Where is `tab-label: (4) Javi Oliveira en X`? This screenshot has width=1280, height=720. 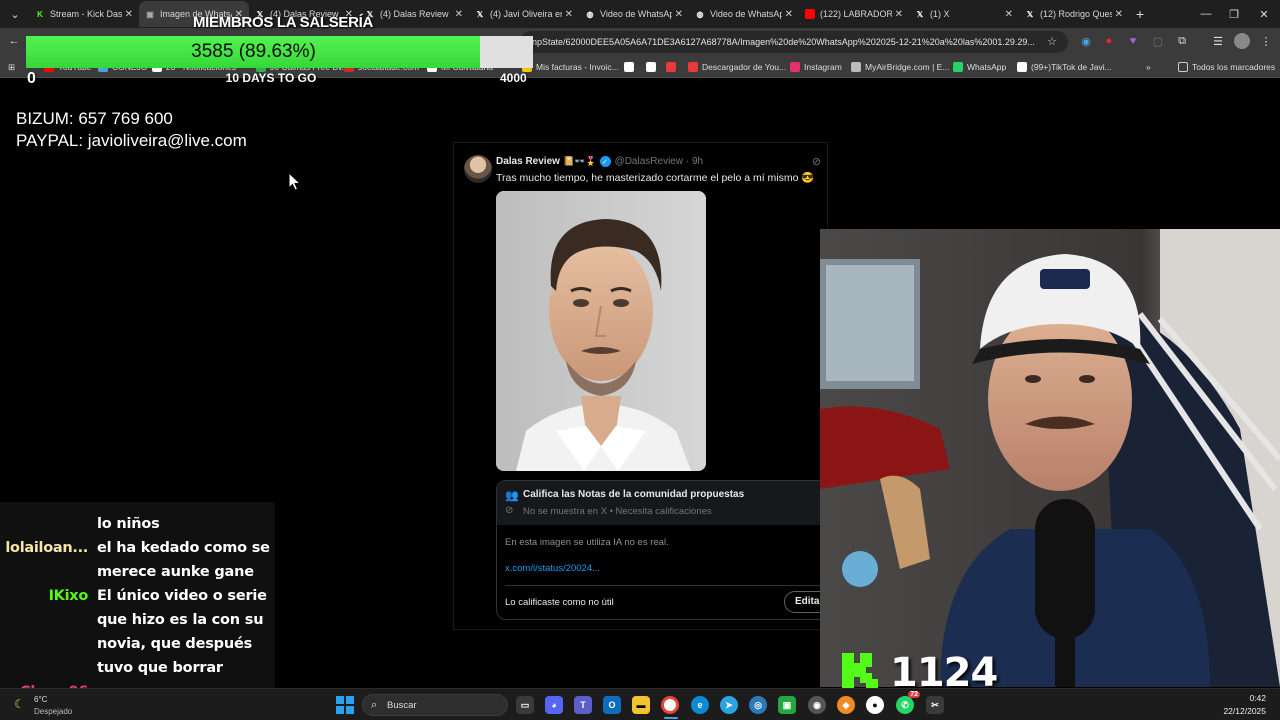
tab-label: (4) Javi Oliveira en X is located at coordinates (526, 14).